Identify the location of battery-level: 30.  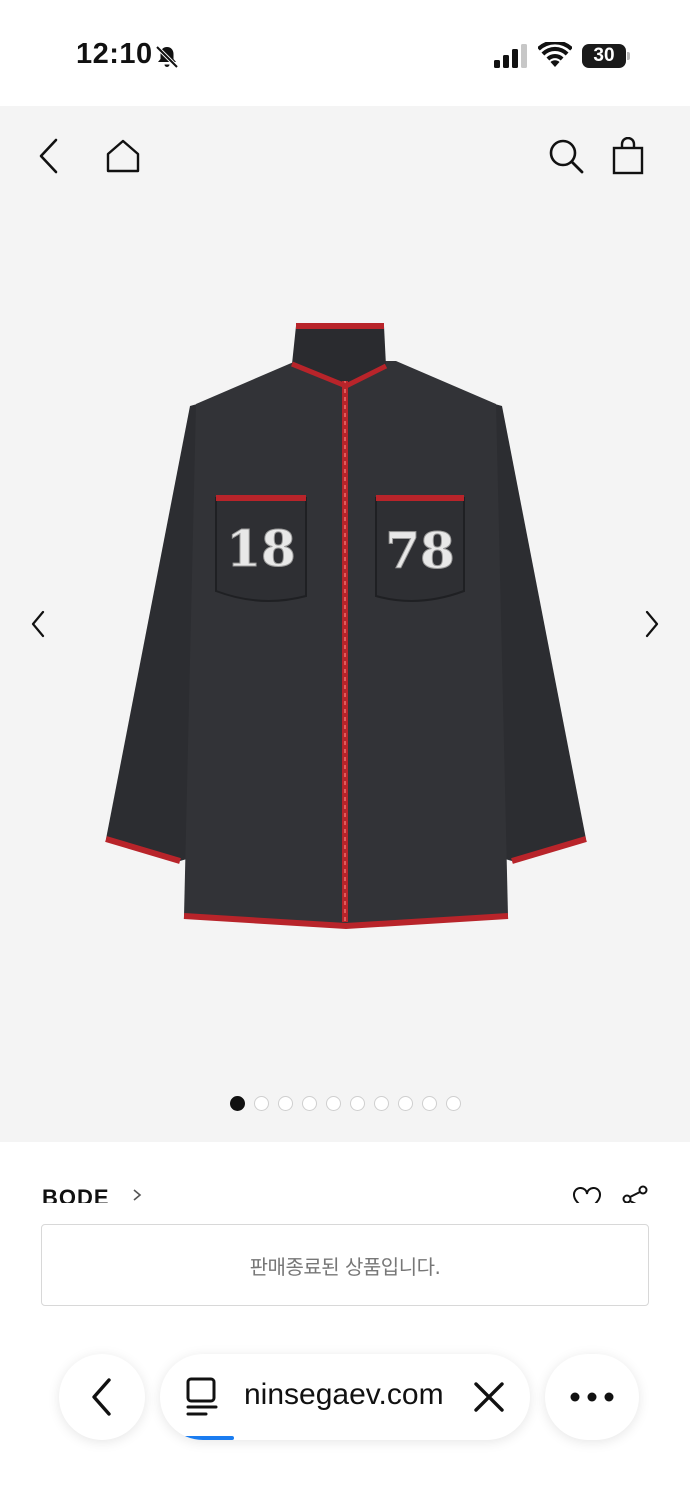
(604, 55).